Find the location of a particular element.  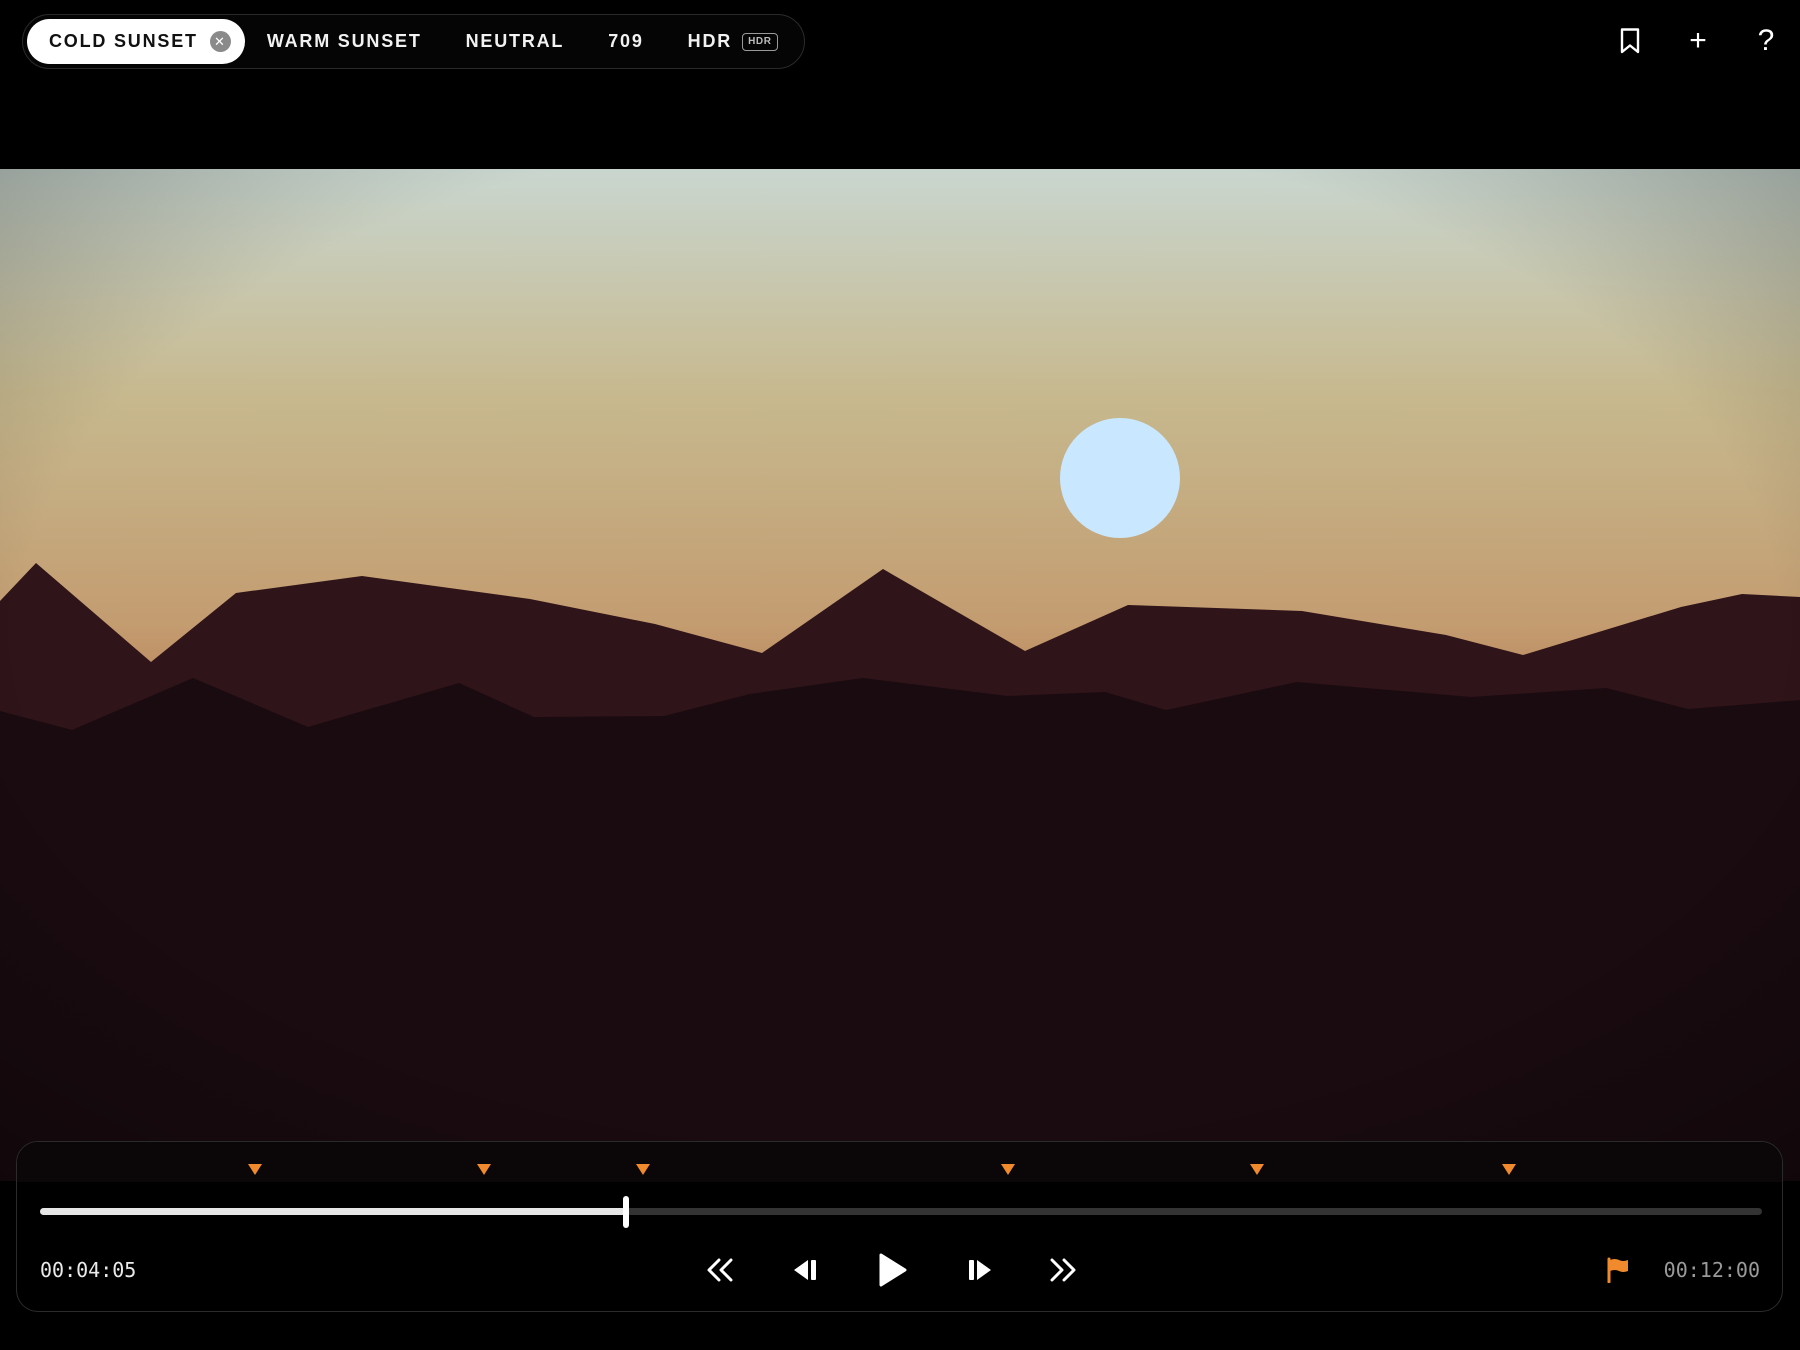

rewind-button is located at coordinates (720, 1270).